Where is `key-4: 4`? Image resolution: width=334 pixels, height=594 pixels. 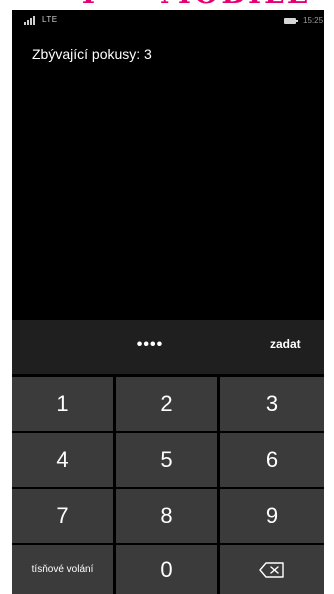 key-4: 4 is located at coordinates (62, 460).